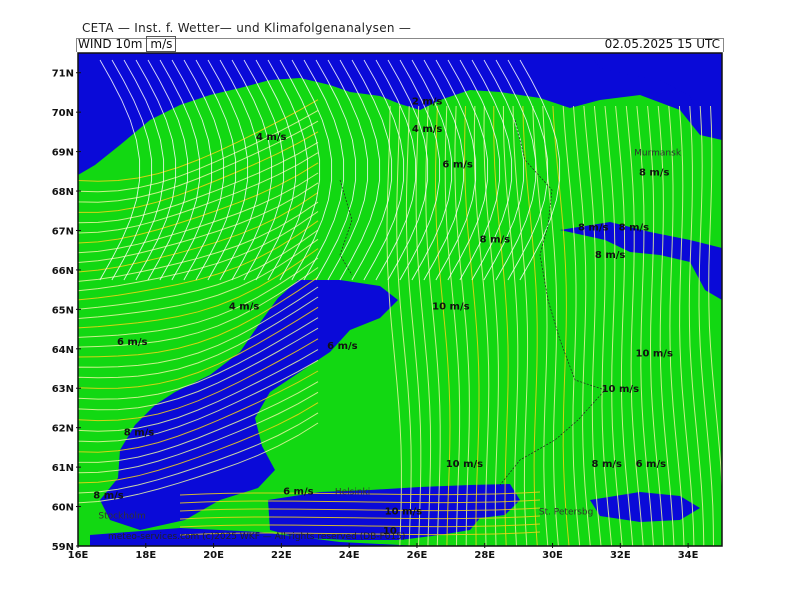  I want to click on lon-tick-label: 24E, so click(349, 555).